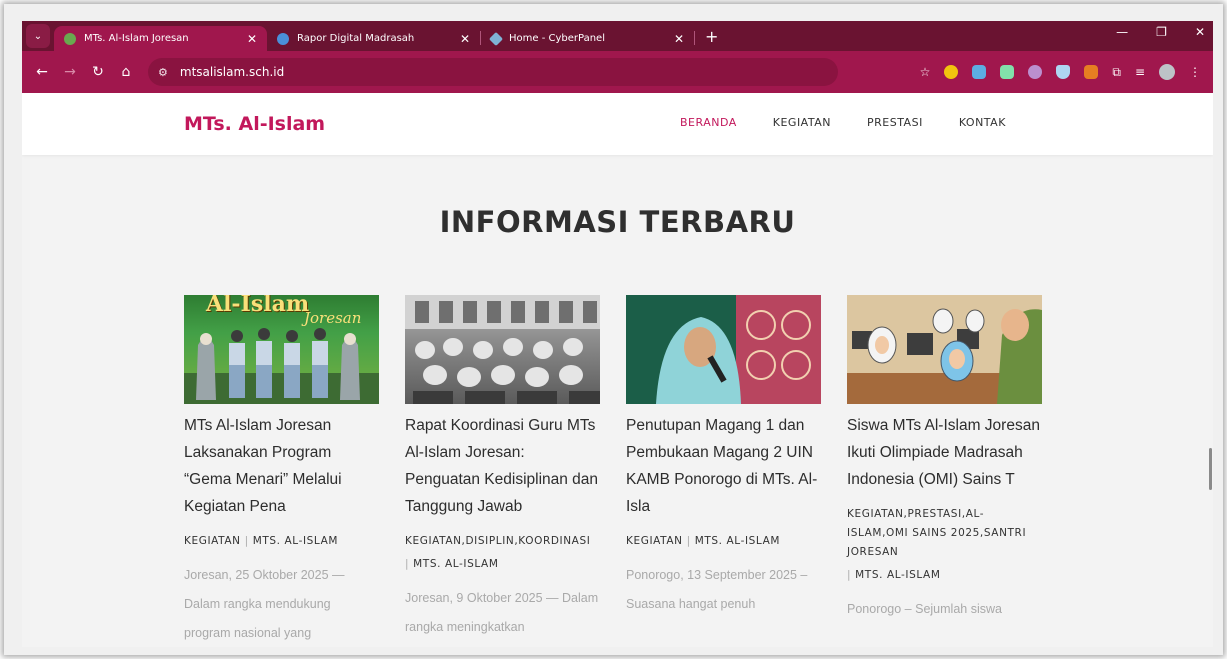 The image size is (1227, 659). What do you see at coordinates (232, 72) in the screenshot?
I see `address-text: mtsalislam.sch.id` at bounding box center [232, 72].